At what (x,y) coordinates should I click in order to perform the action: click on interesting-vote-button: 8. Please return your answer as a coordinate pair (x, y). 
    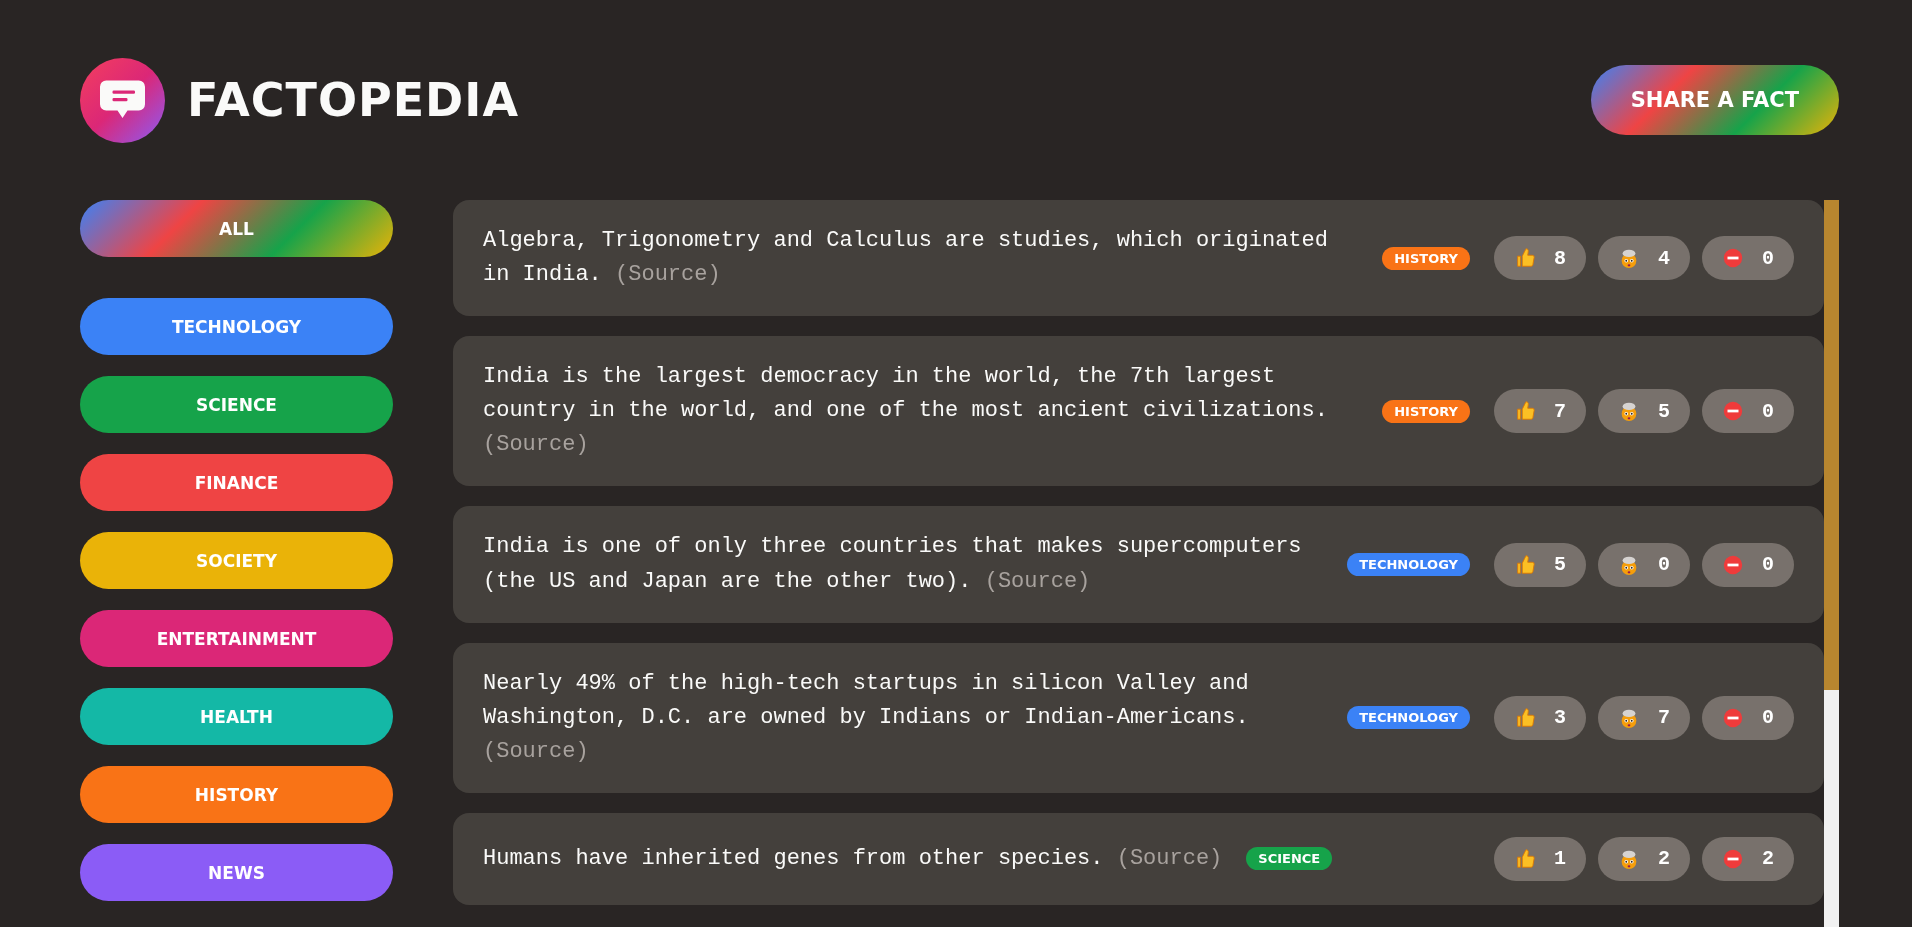
    Looking at the image, I should click on (1539, 258).